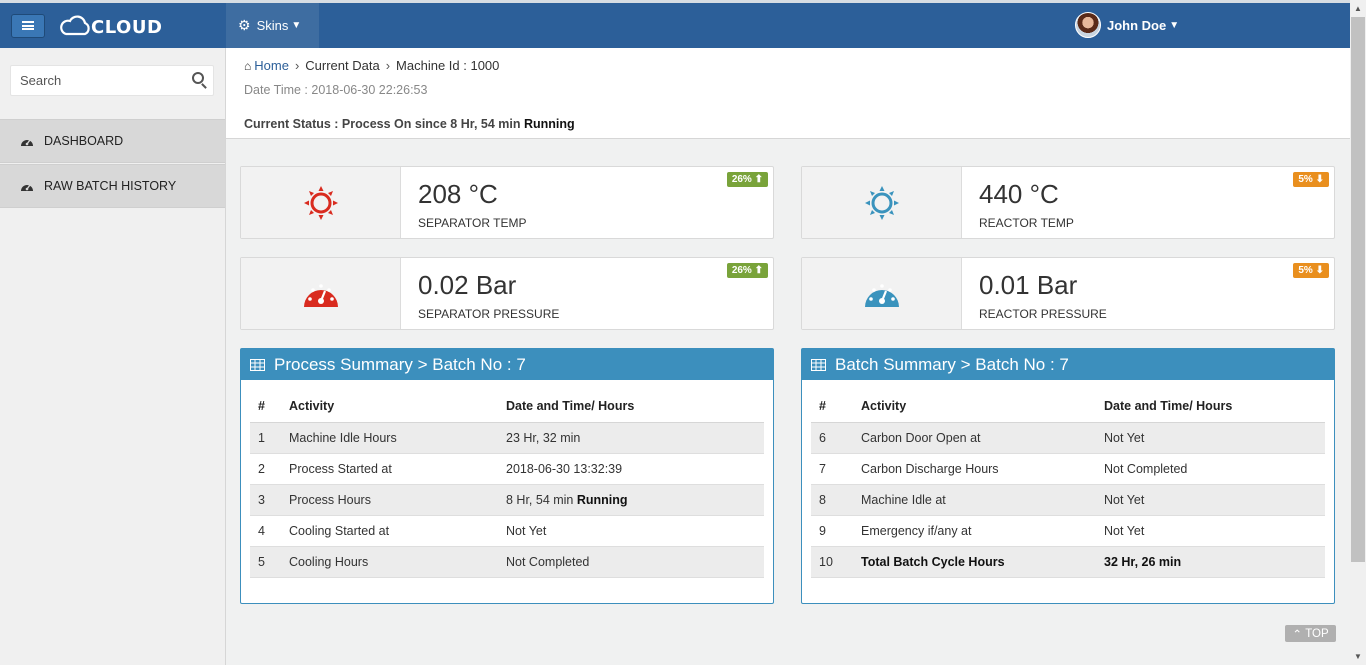  I want to click on table-row: 7 Carbon Discharge Hours Not Completed, so click(1068, 469).